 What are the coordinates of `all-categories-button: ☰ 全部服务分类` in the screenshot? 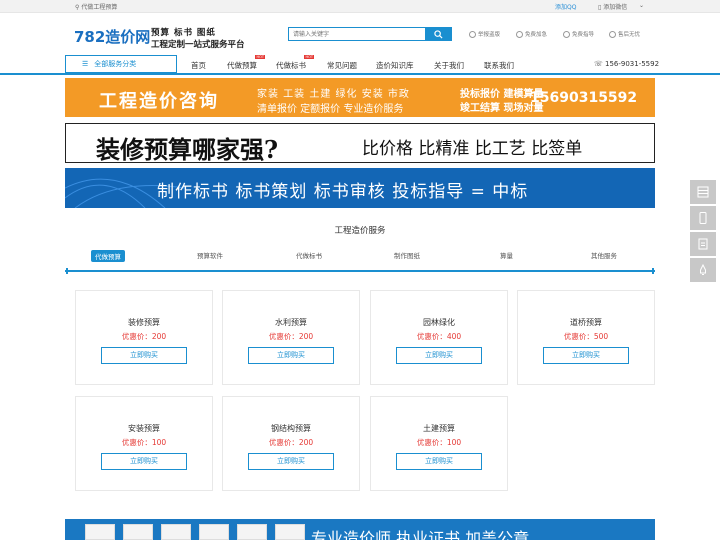 It's located at (121, 64).